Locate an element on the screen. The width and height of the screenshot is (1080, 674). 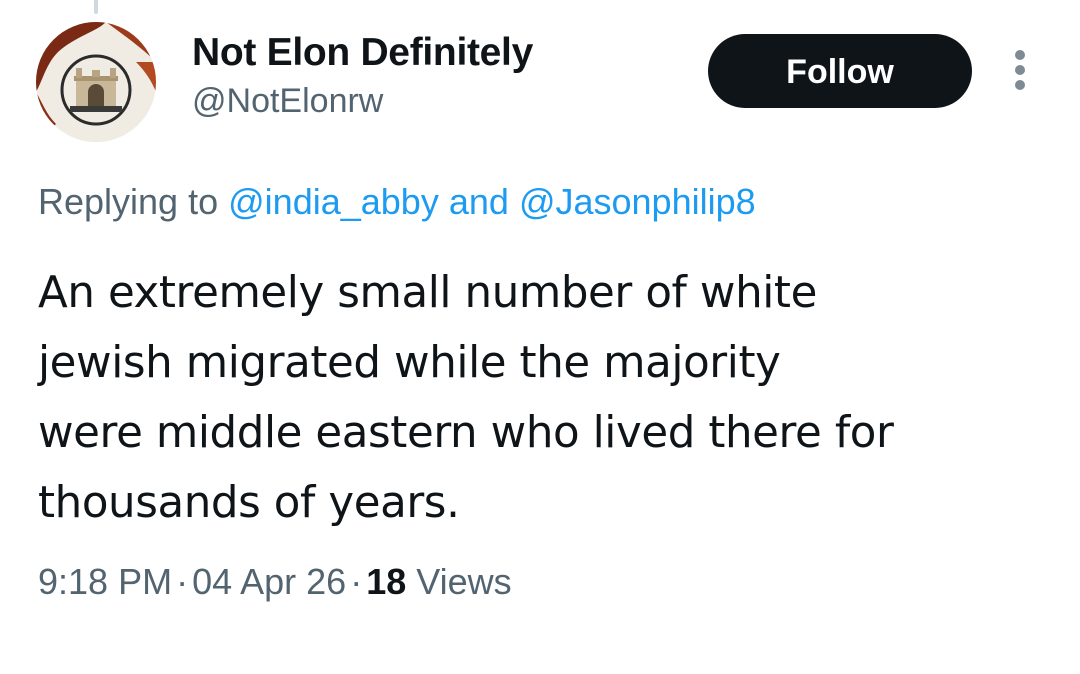
author-display-name: Not Elon Definitely is located at coordinates (362, 53).